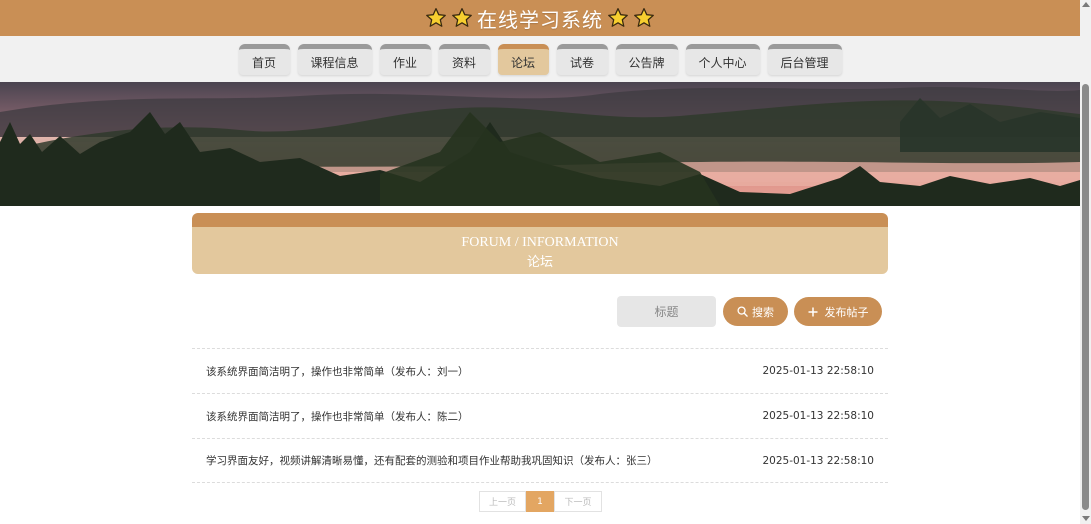 This screenshot has height=524, width=1091. I want to click on nav-item-exams: 试卷, so click(582, 59).